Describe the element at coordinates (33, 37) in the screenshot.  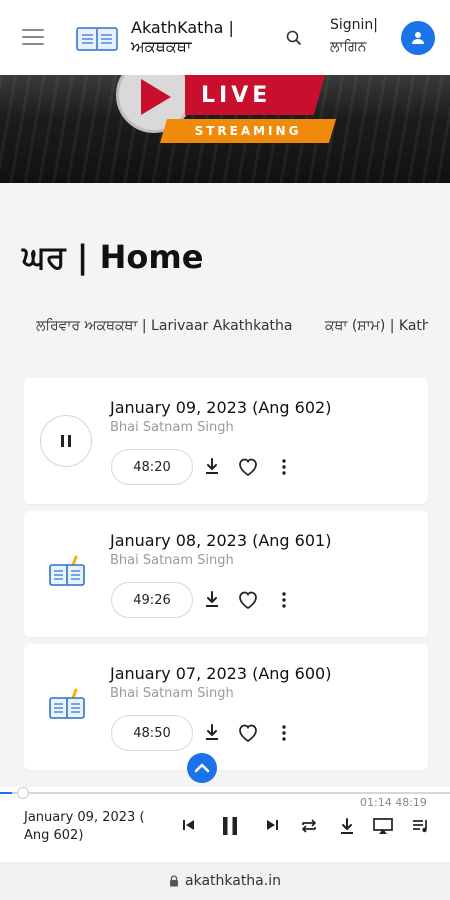
I see `menu-icon` at that location.